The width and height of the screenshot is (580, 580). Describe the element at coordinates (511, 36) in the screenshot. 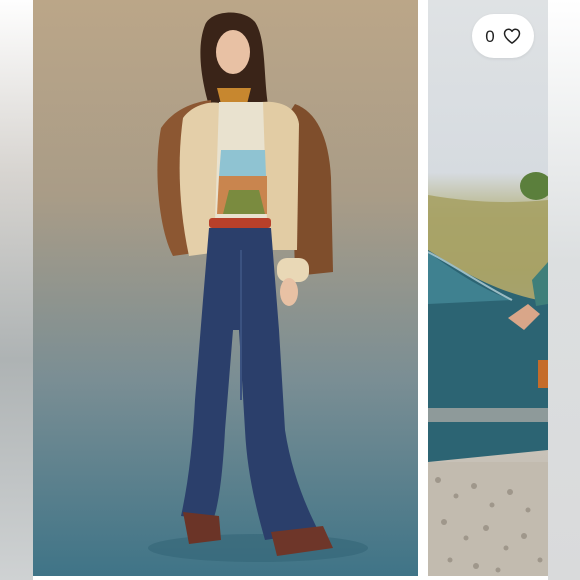

I see `heart-outline-icon` at that location.